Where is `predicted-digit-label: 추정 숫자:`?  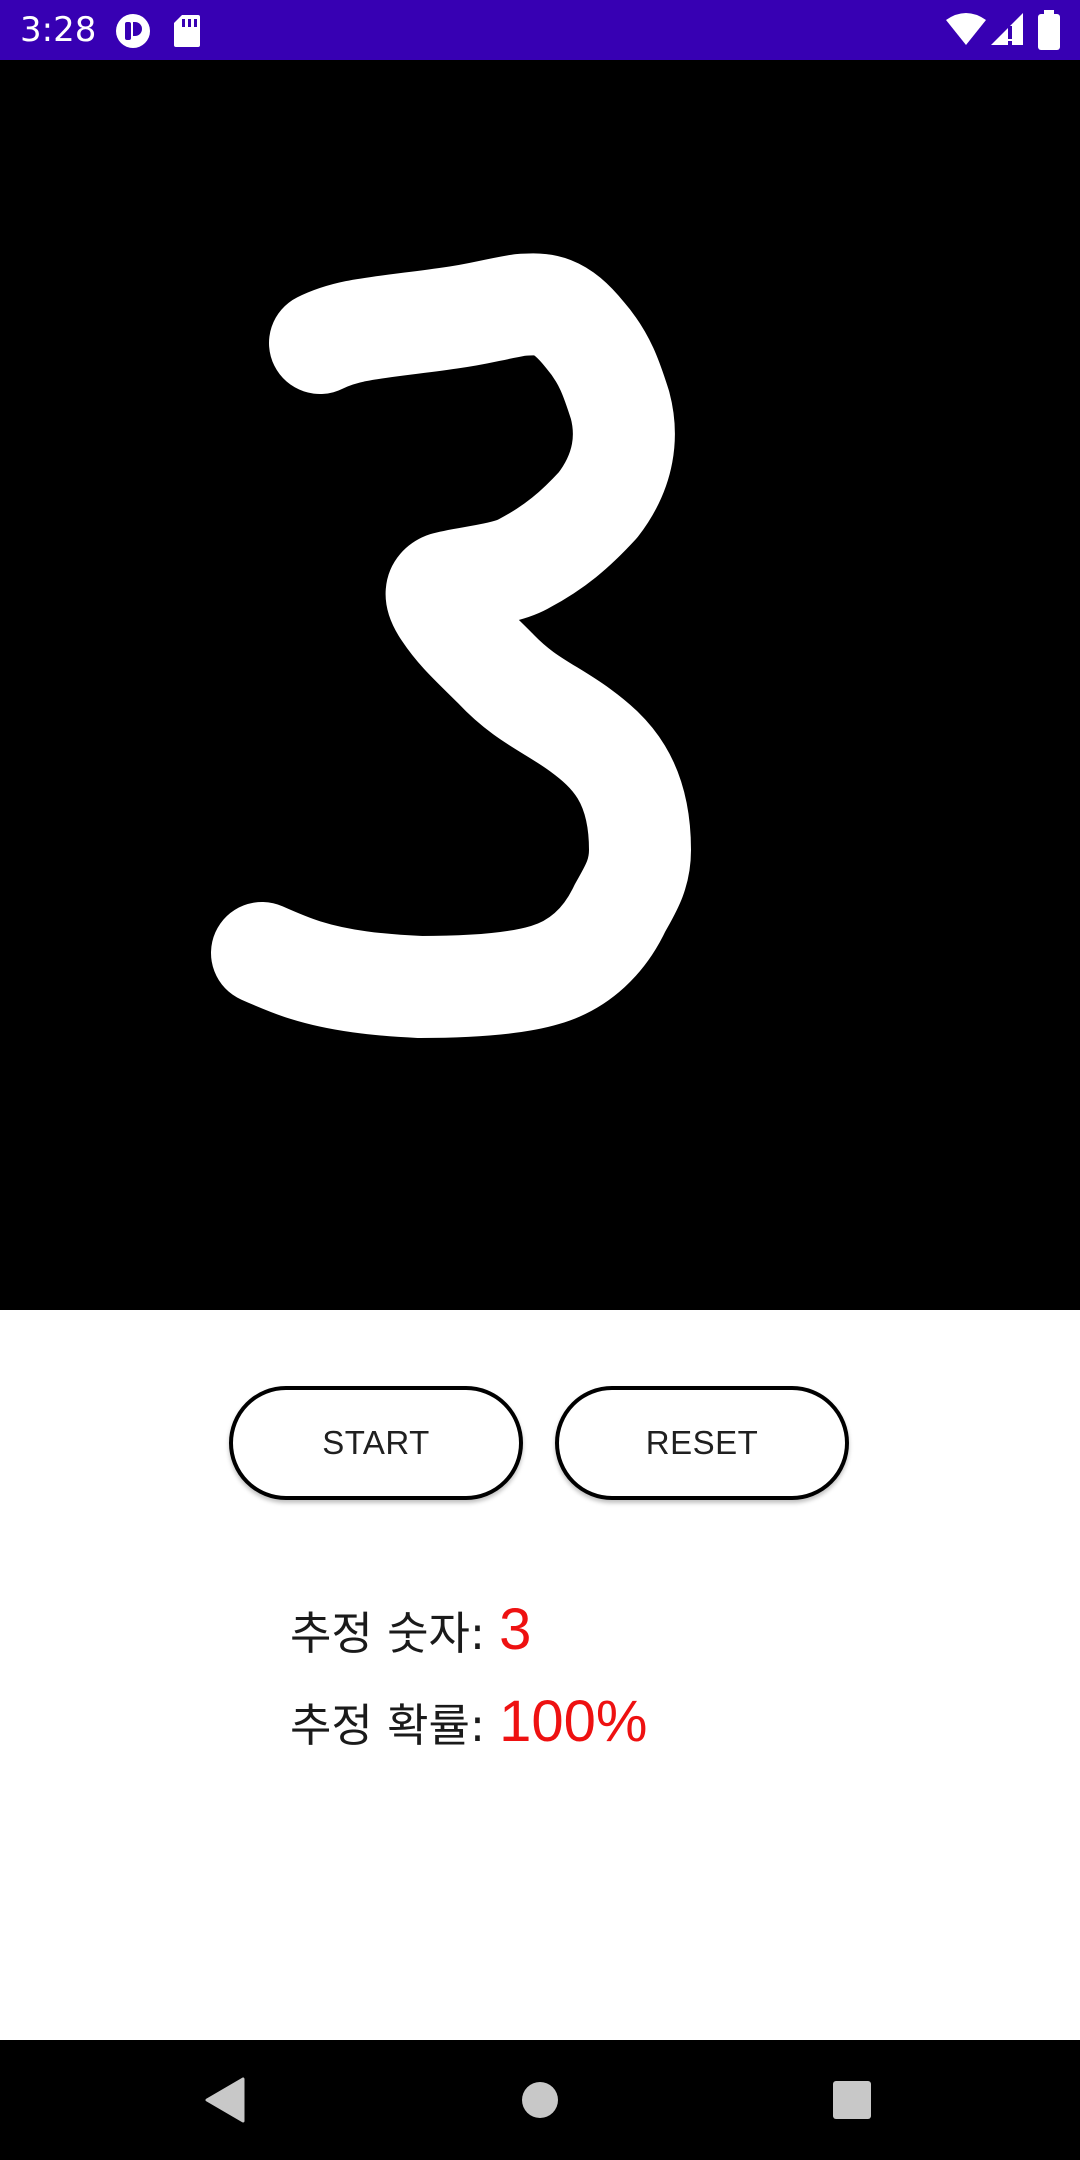 predicted-digit-label: 추정 숫자: is located at coordinates (388, 1633).